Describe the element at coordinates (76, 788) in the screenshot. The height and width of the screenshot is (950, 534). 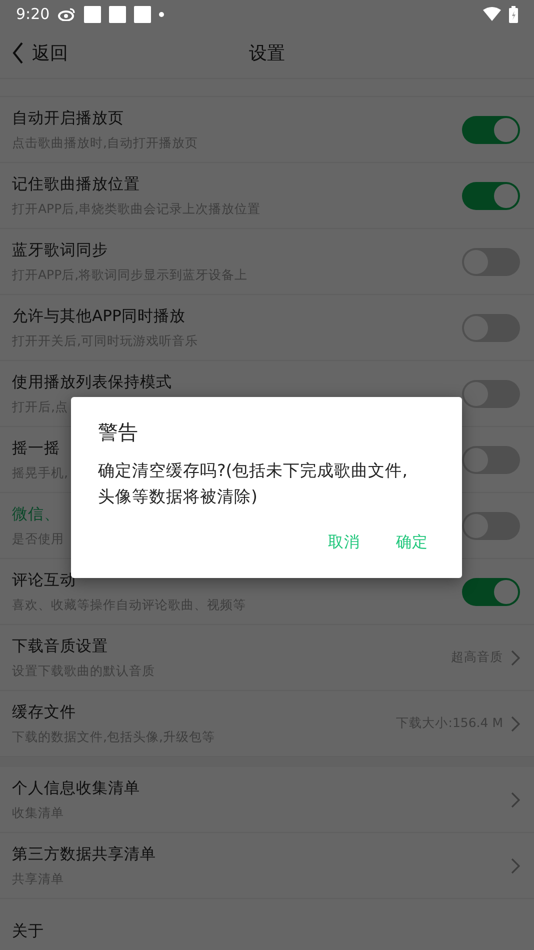
I see `setting-title: 个人信息收集清单` at that location.